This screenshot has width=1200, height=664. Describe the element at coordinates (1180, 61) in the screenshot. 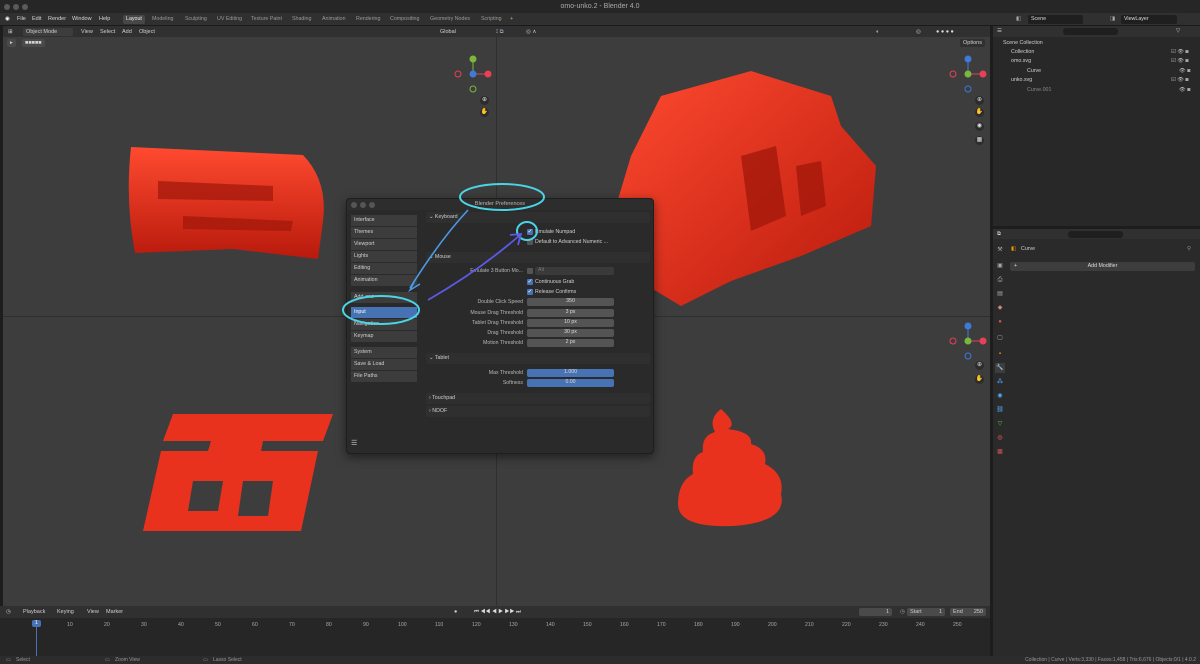

I see `visibility-toggles-icon-omo: ☑ 👁 ◙` at that location.